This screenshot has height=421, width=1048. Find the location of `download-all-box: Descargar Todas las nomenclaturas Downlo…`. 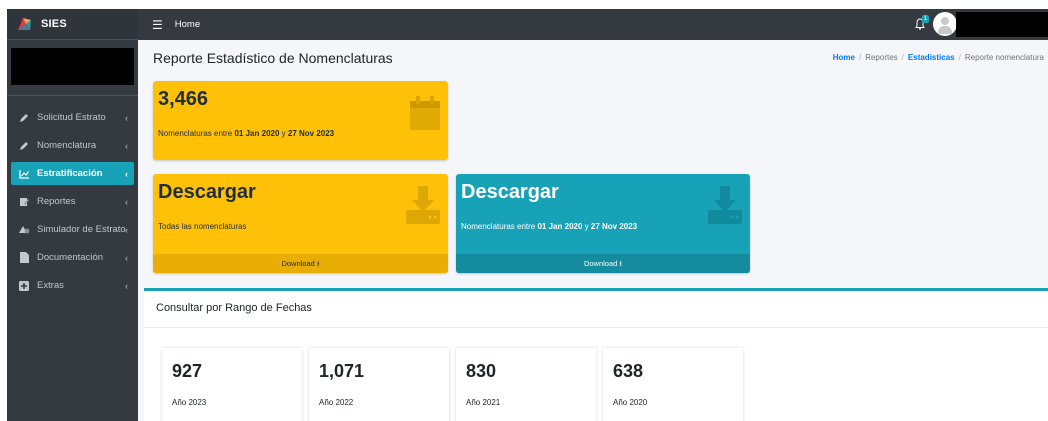

download-all-box: Descargar Todas las nomenclaturas Downlo… is located at coordinates (300, 223).